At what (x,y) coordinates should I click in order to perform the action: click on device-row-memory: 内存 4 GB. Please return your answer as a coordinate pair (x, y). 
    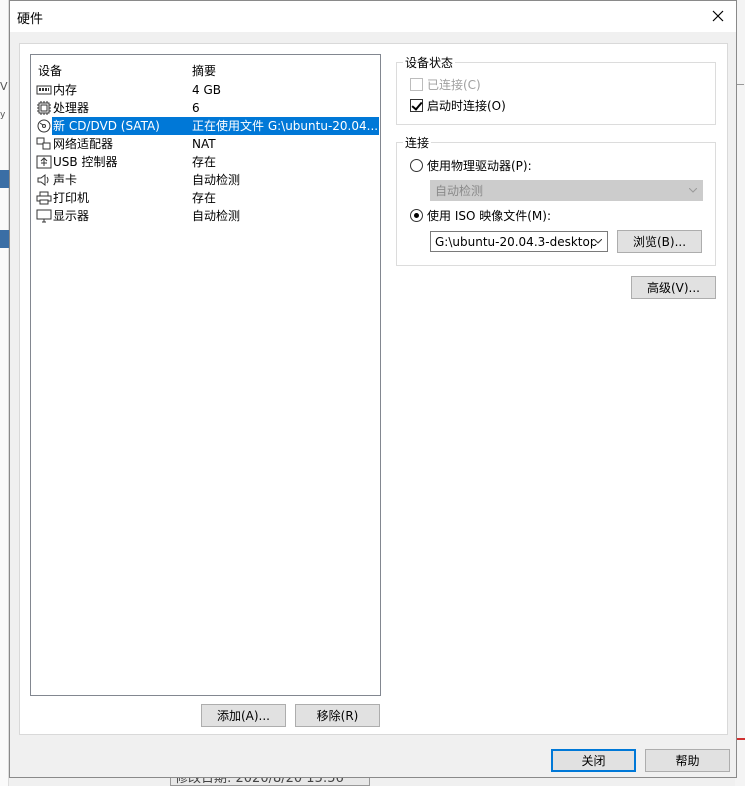
    Looking at the image, I should click on (205, 90).